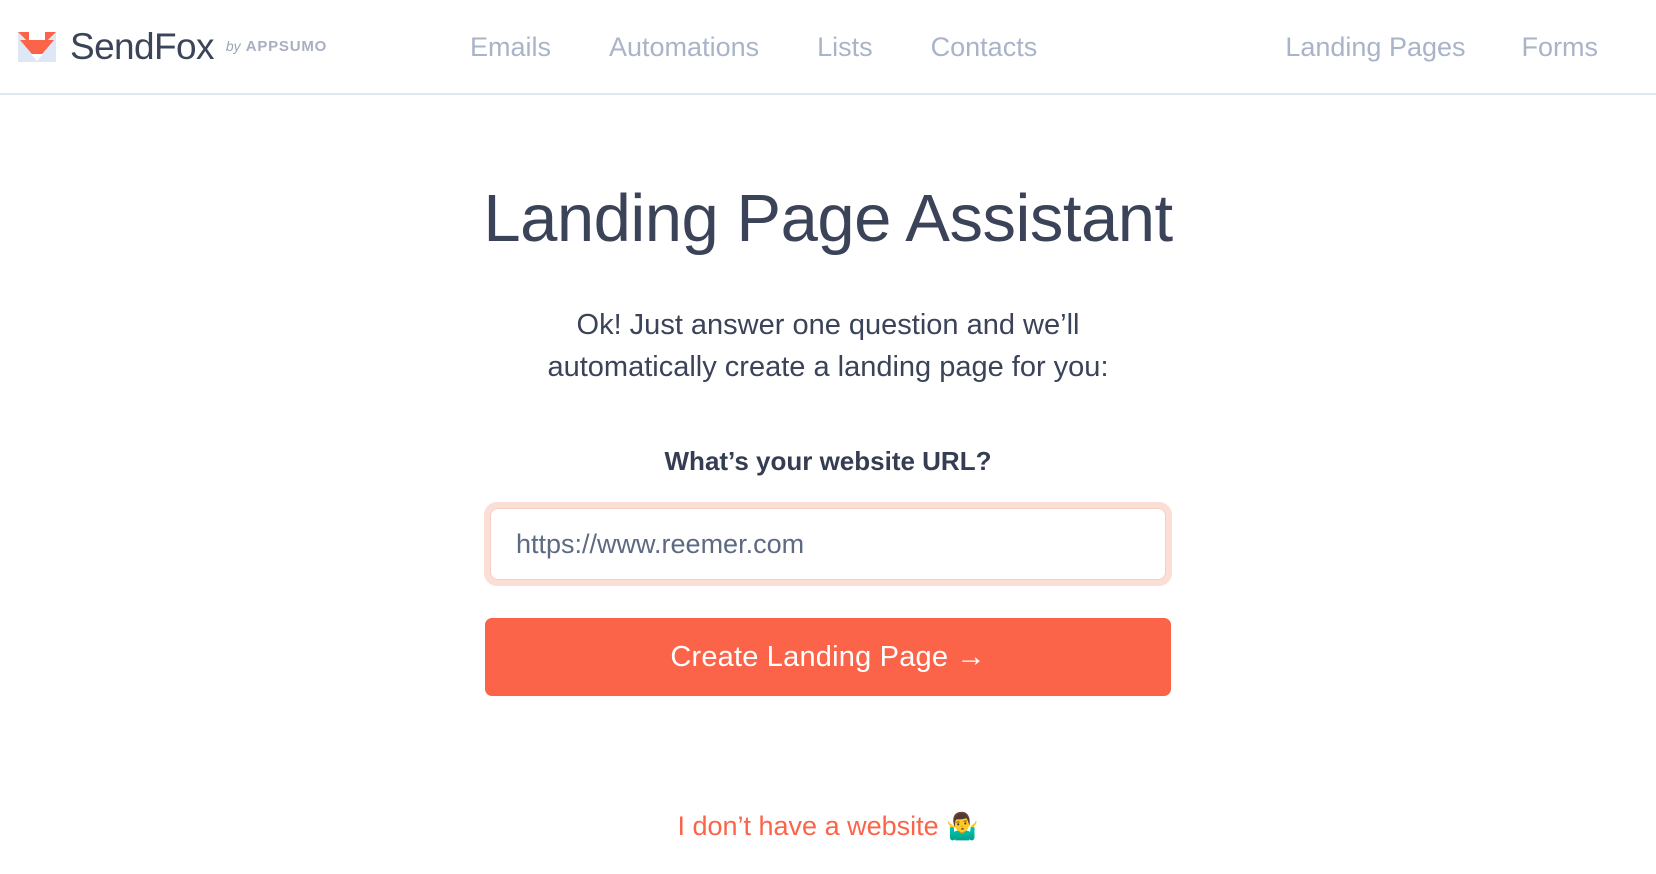 This screenshot has height=874, width=1656. I want to click on no-website-label: I don’t have a website, so click(808, 826).